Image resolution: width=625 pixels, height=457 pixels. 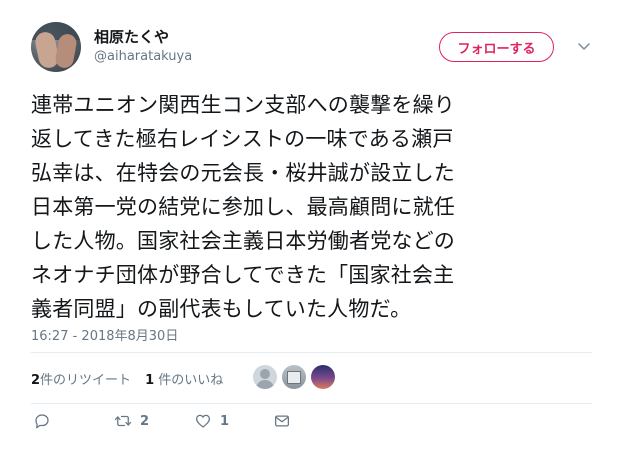 What do you see at coordinates (203, 421) in the screenshot?
I see `heart-icon` at bounding box center [203, 421].